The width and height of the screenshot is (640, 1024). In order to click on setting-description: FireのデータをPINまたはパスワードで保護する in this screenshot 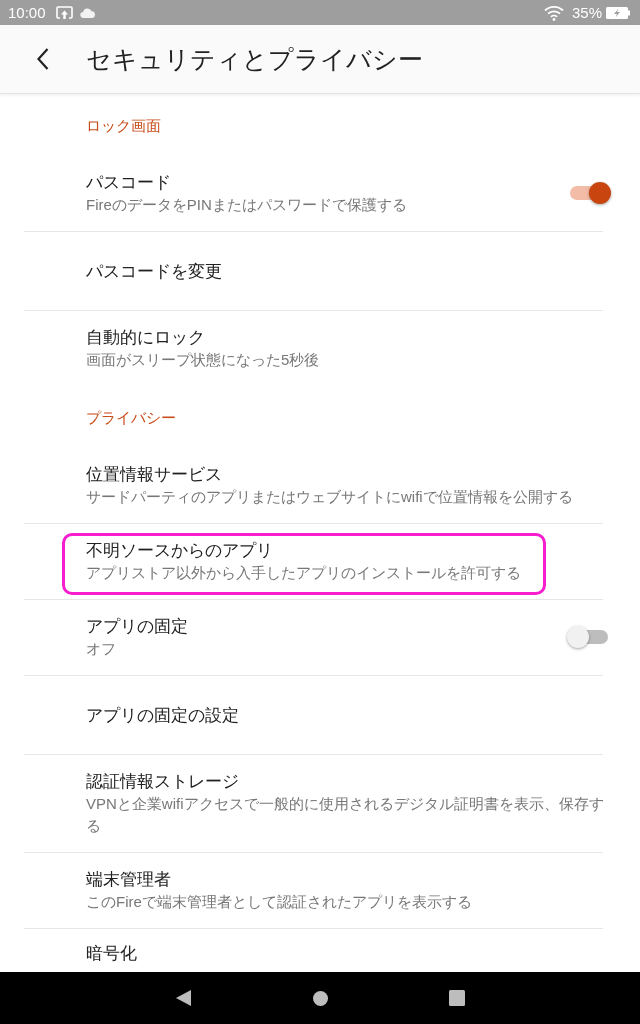, I will do `click(247, 205)`.